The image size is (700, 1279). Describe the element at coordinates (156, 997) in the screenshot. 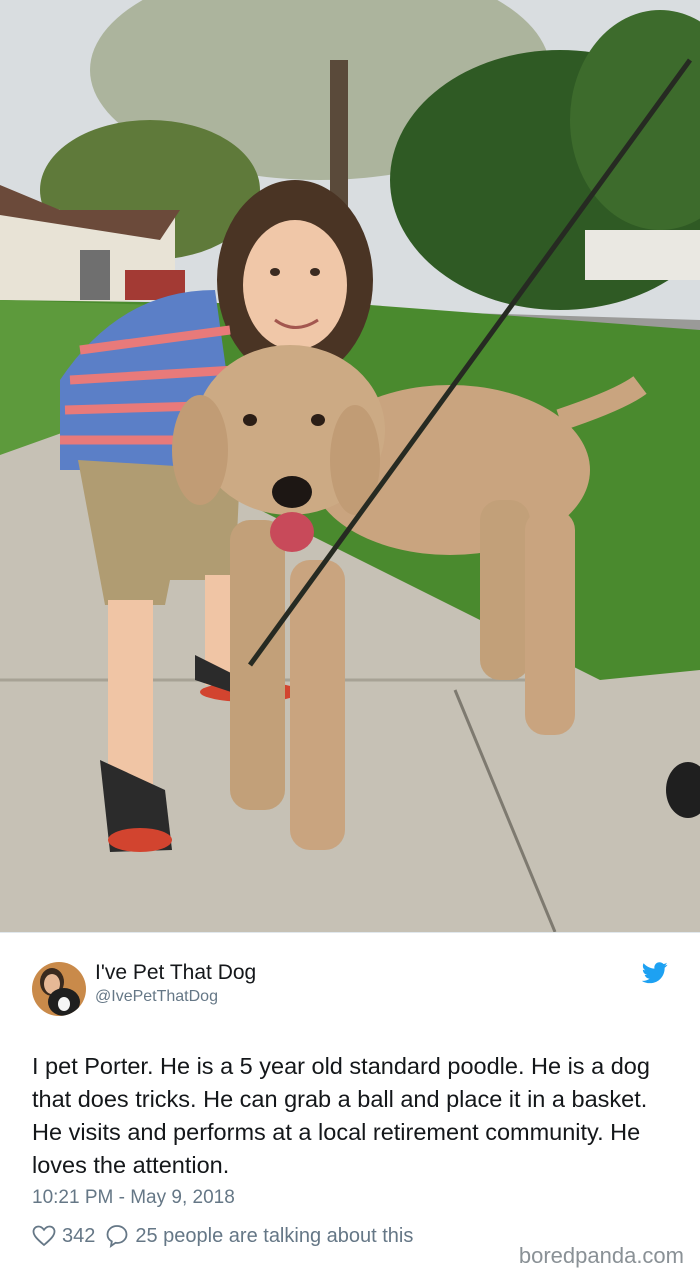

I see `author-handle: @IvePetThatDog` at that location.